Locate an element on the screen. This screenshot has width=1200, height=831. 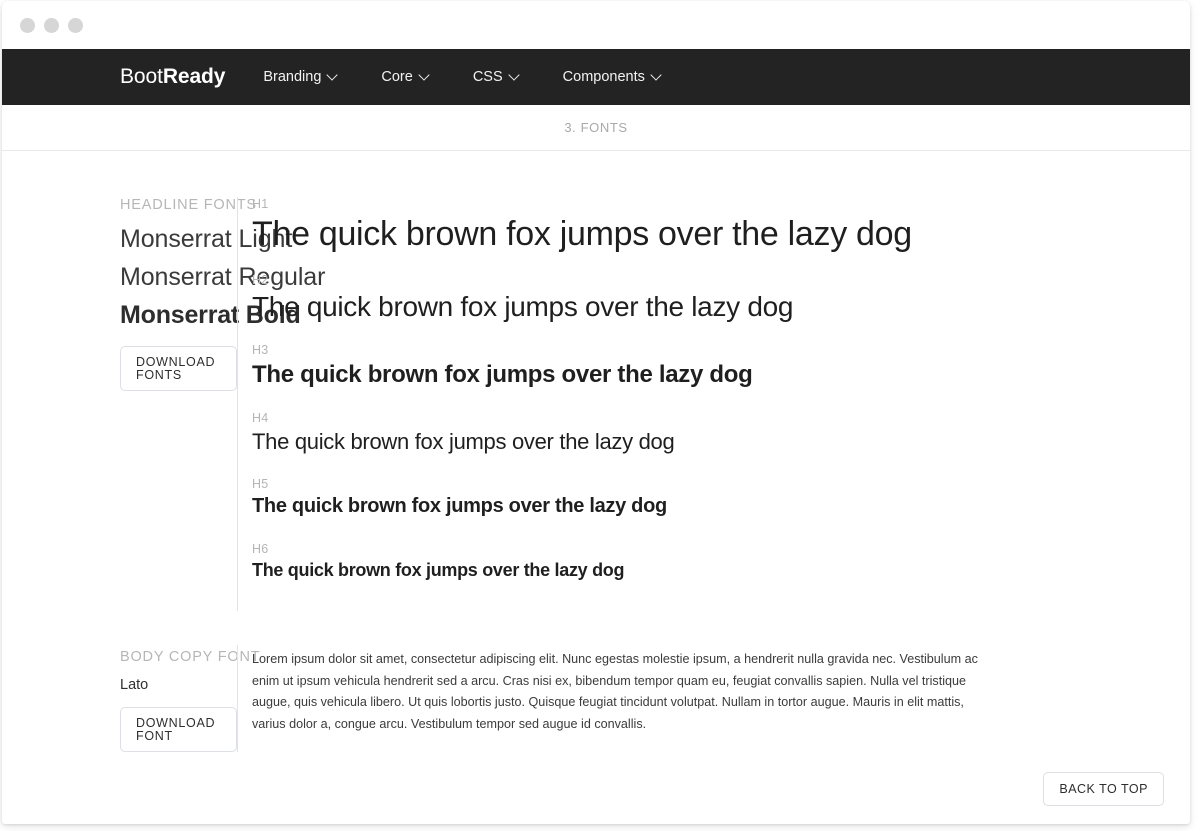
nav-item-components-label: Components is located at coordinates (603, 77).